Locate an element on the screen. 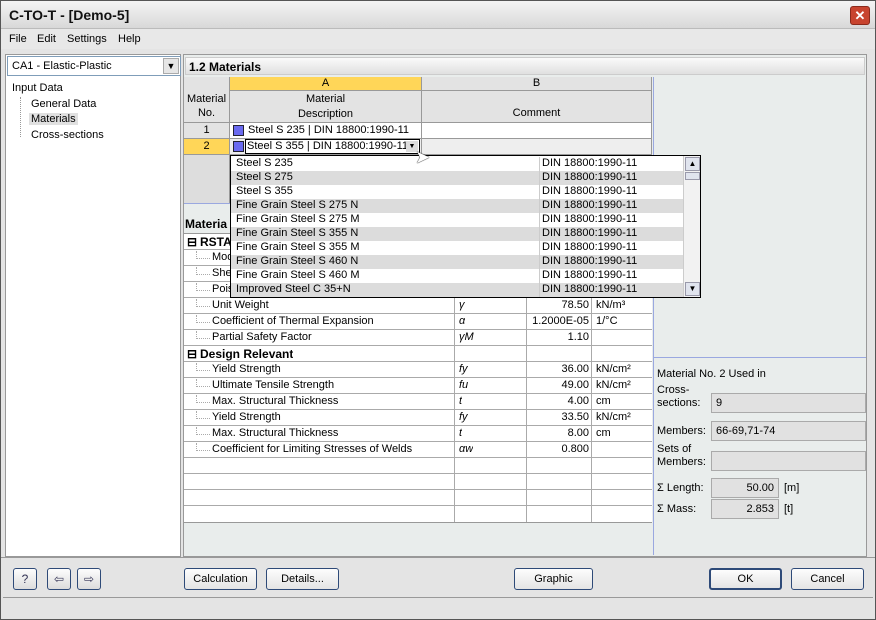  tree-item-general-data: General Data is located at coordinates (63, 104).